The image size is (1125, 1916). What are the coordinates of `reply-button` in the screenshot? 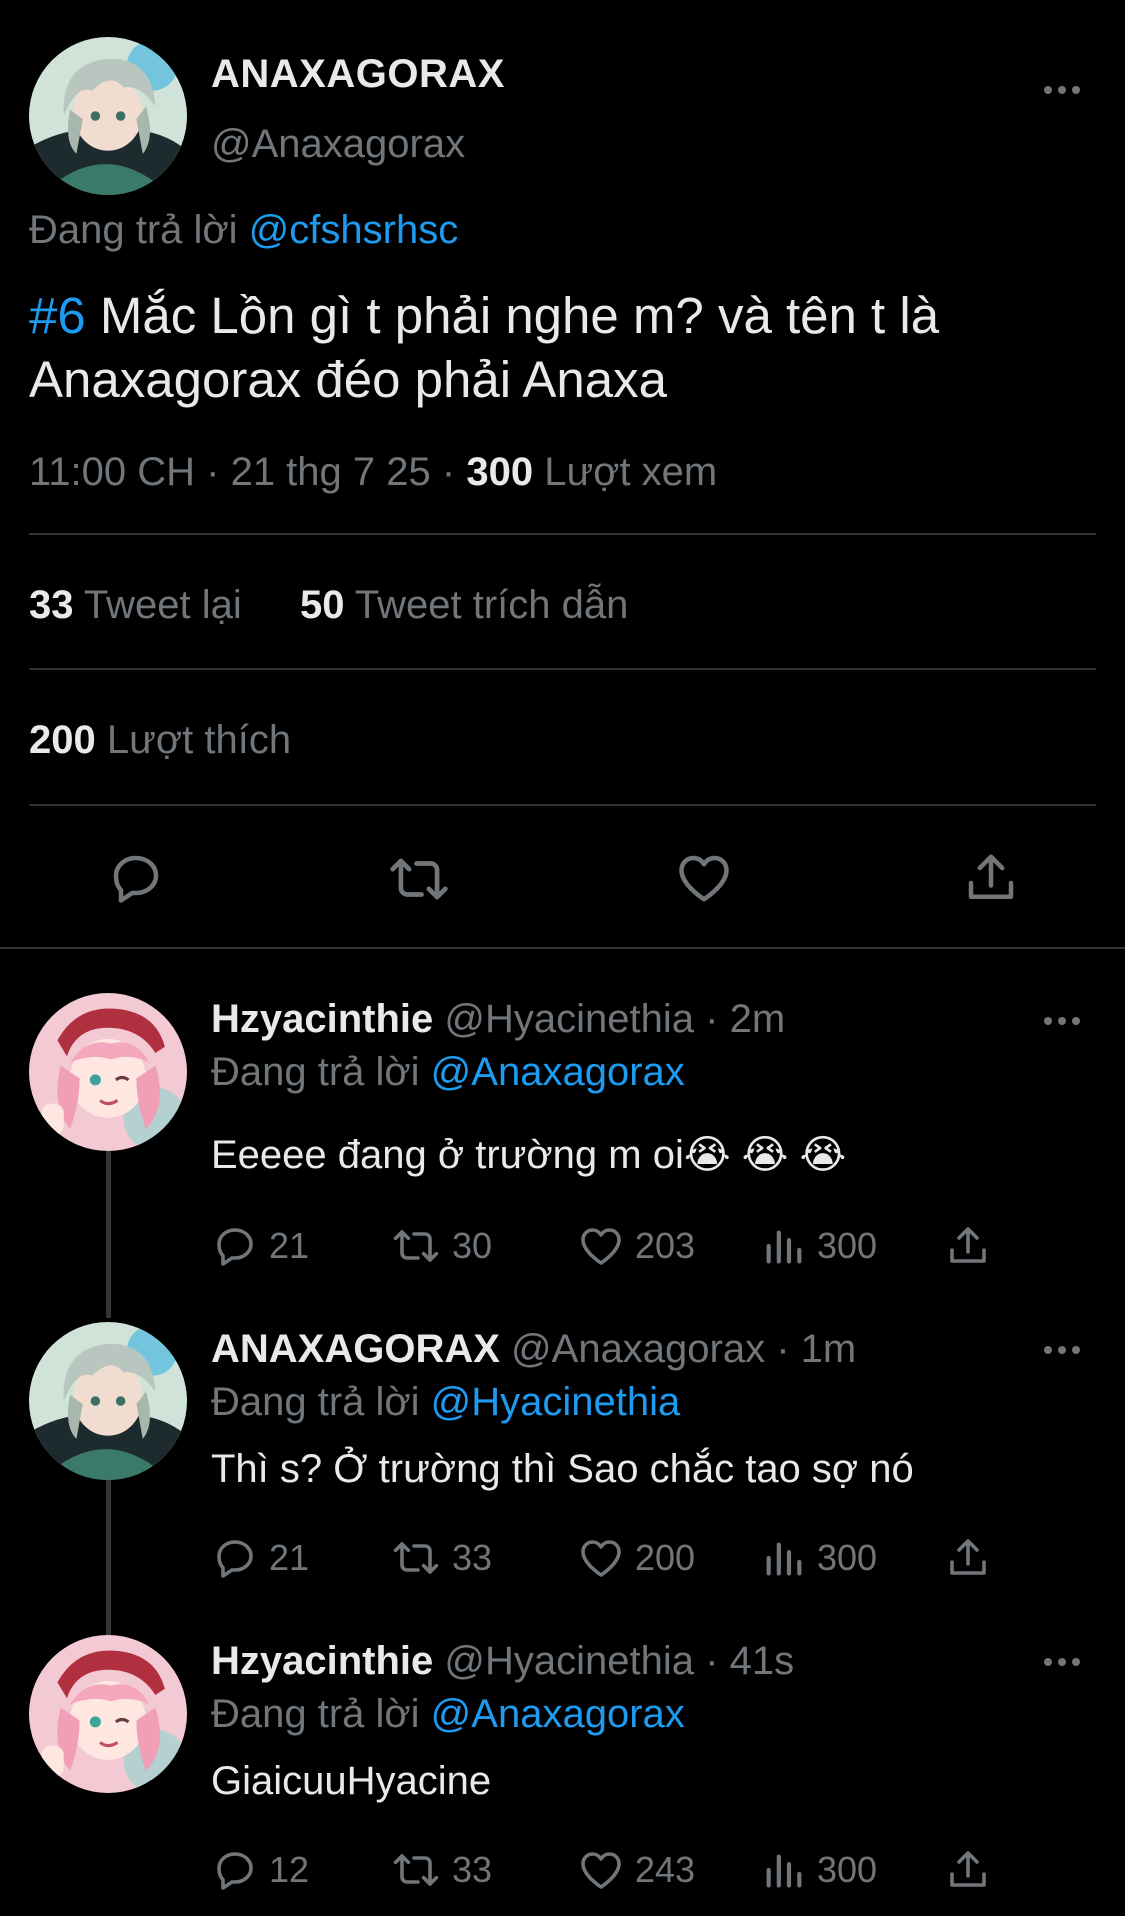 It's located at (136, 878).